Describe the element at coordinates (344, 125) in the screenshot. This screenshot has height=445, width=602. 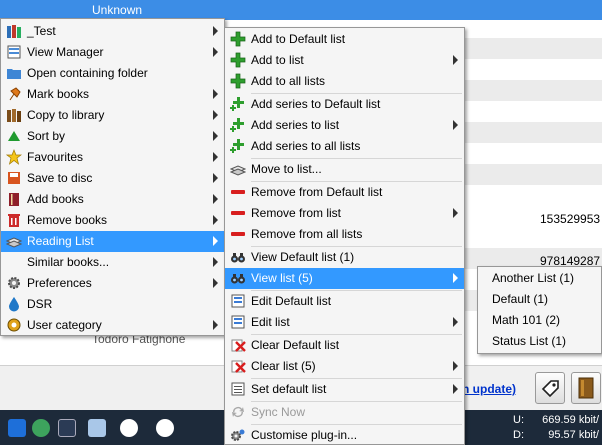
I see `menu-item-add-series-list: Add series to list` at that location.